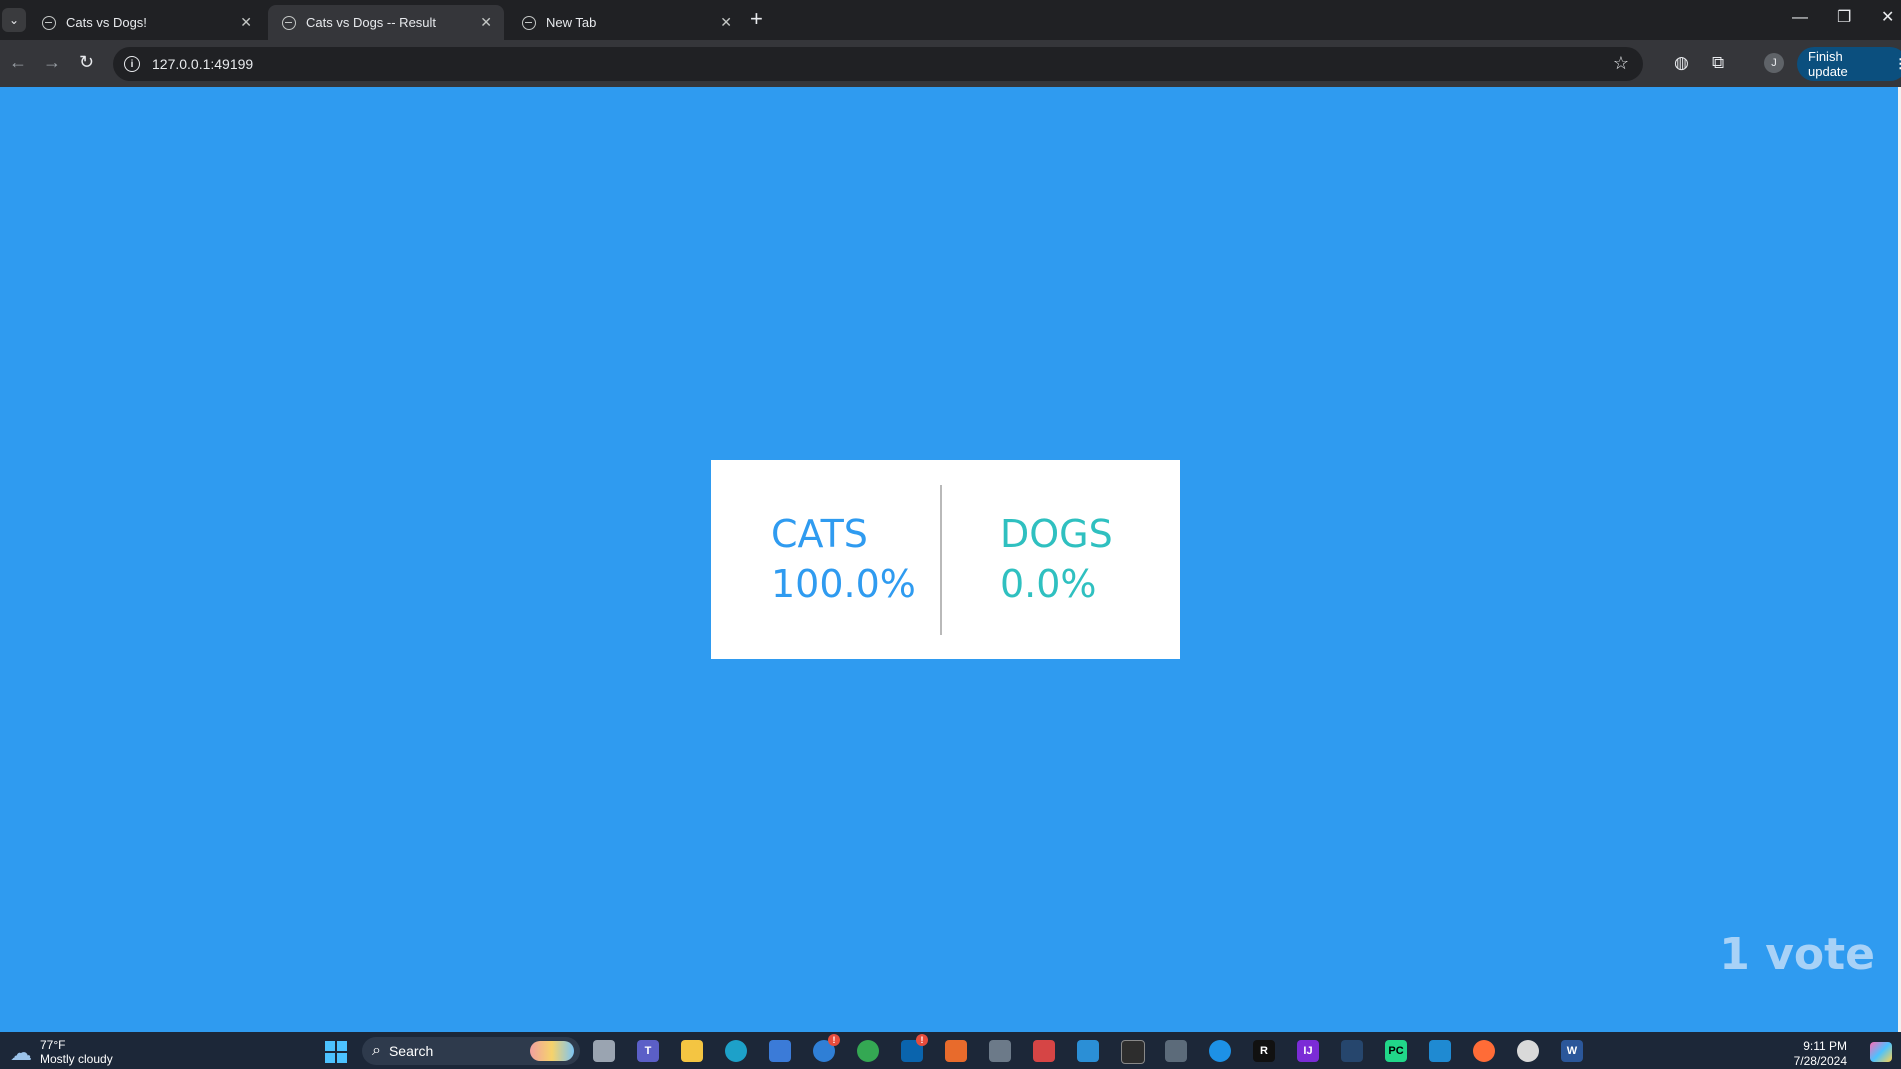 The height and width of the screenshot is (1069, 1901). Describe the element at coordinates (552, 1051) in the screenshot. I see `search-highlight-image` at that location.